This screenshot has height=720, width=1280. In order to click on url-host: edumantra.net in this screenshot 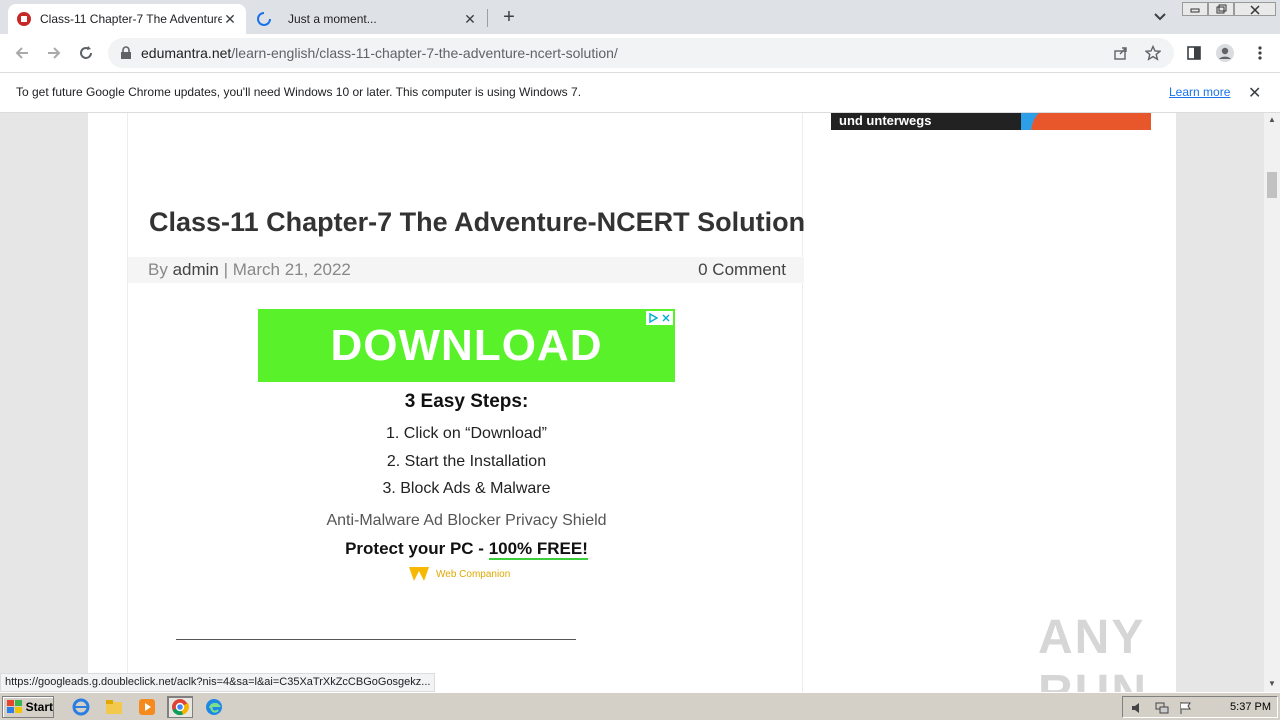, I will do `click(186, 53)`.